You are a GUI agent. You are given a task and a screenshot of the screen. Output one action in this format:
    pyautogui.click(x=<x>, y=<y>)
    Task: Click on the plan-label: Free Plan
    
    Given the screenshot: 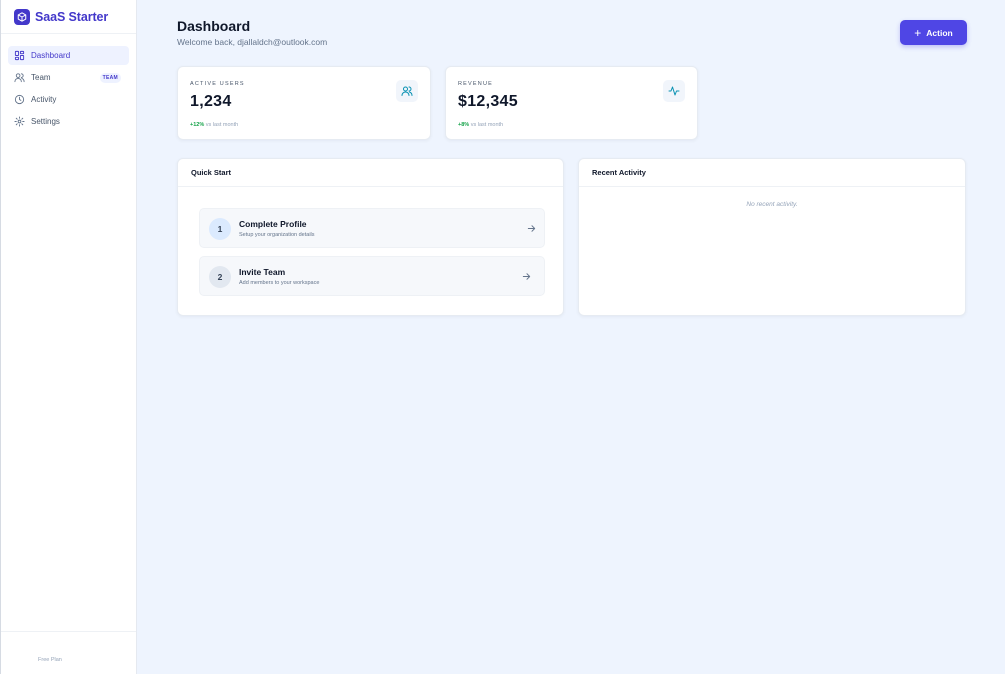 What is the action you would take?
    pyautogui.click(x=50, y=660)
    